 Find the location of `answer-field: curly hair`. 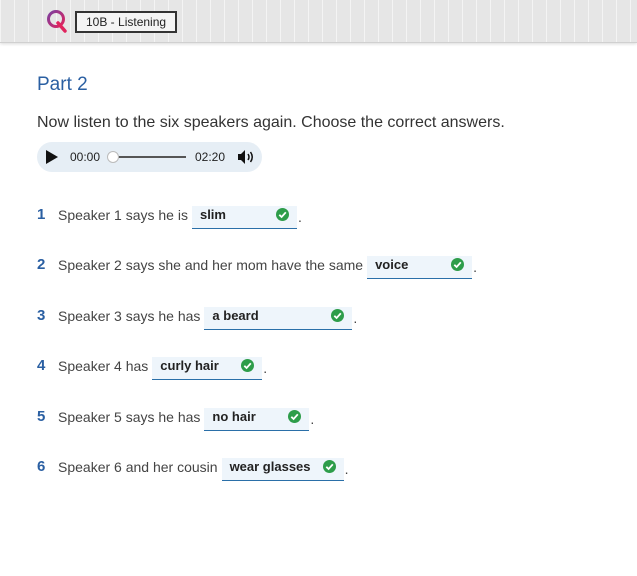

answer-field: curly hair is located at coordinates (207, 368).